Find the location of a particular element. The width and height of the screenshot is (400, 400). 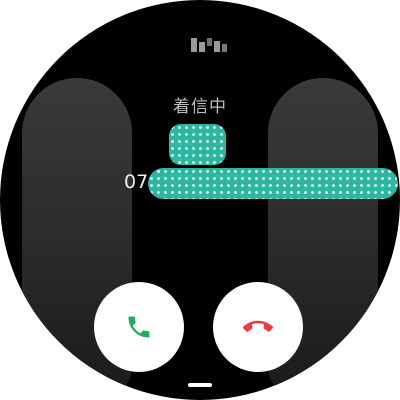

accept-call-button is located at coordinates (139, 327).